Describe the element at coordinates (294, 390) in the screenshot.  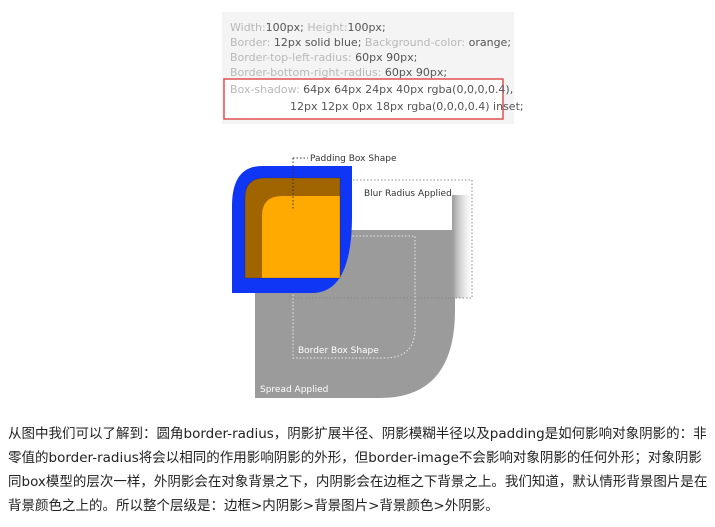
I see `spread-label: Spread Applied` at that location.